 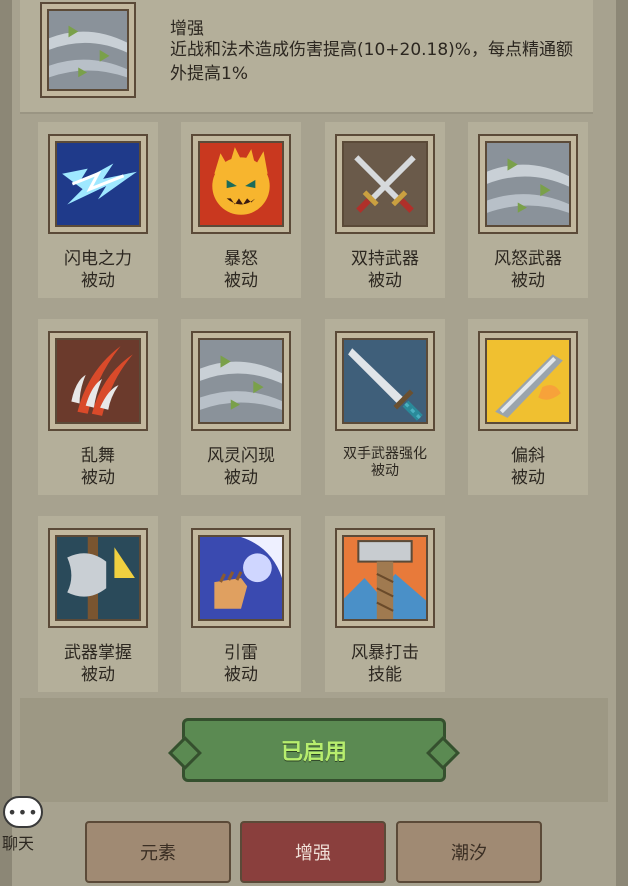 What do you see at coordinates (385, 675) in the screenshot?
I see `skill-type: 技能` at bounding box center [385, 675].